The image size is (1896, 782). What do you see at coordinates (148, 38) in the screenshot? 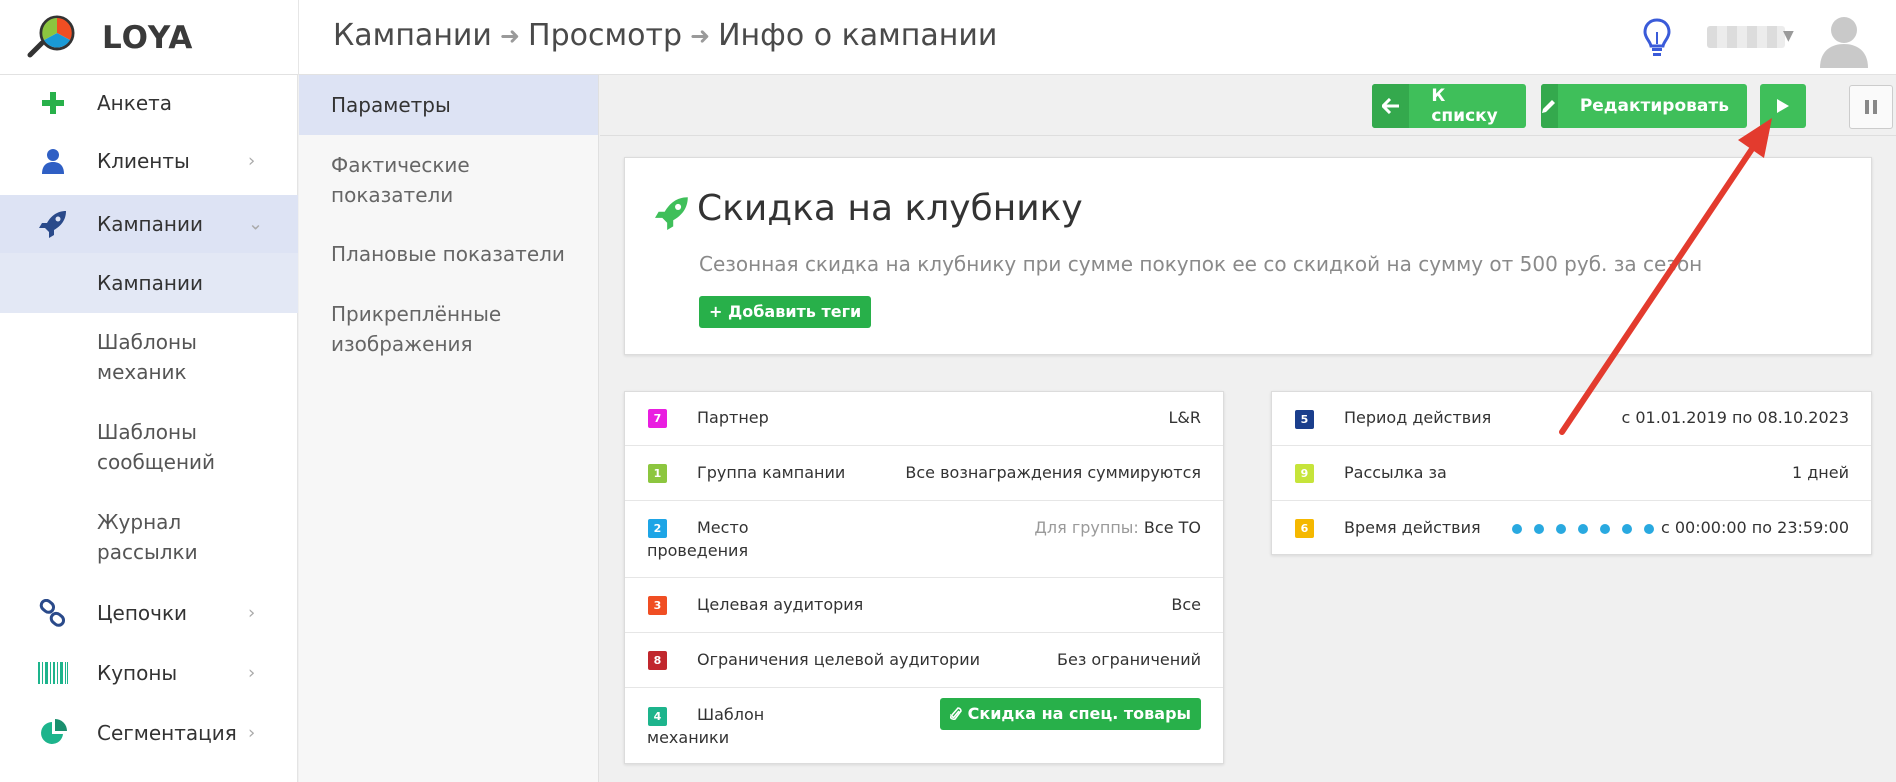
I see `app-name: LOYA` at bounding box center [148, 38].